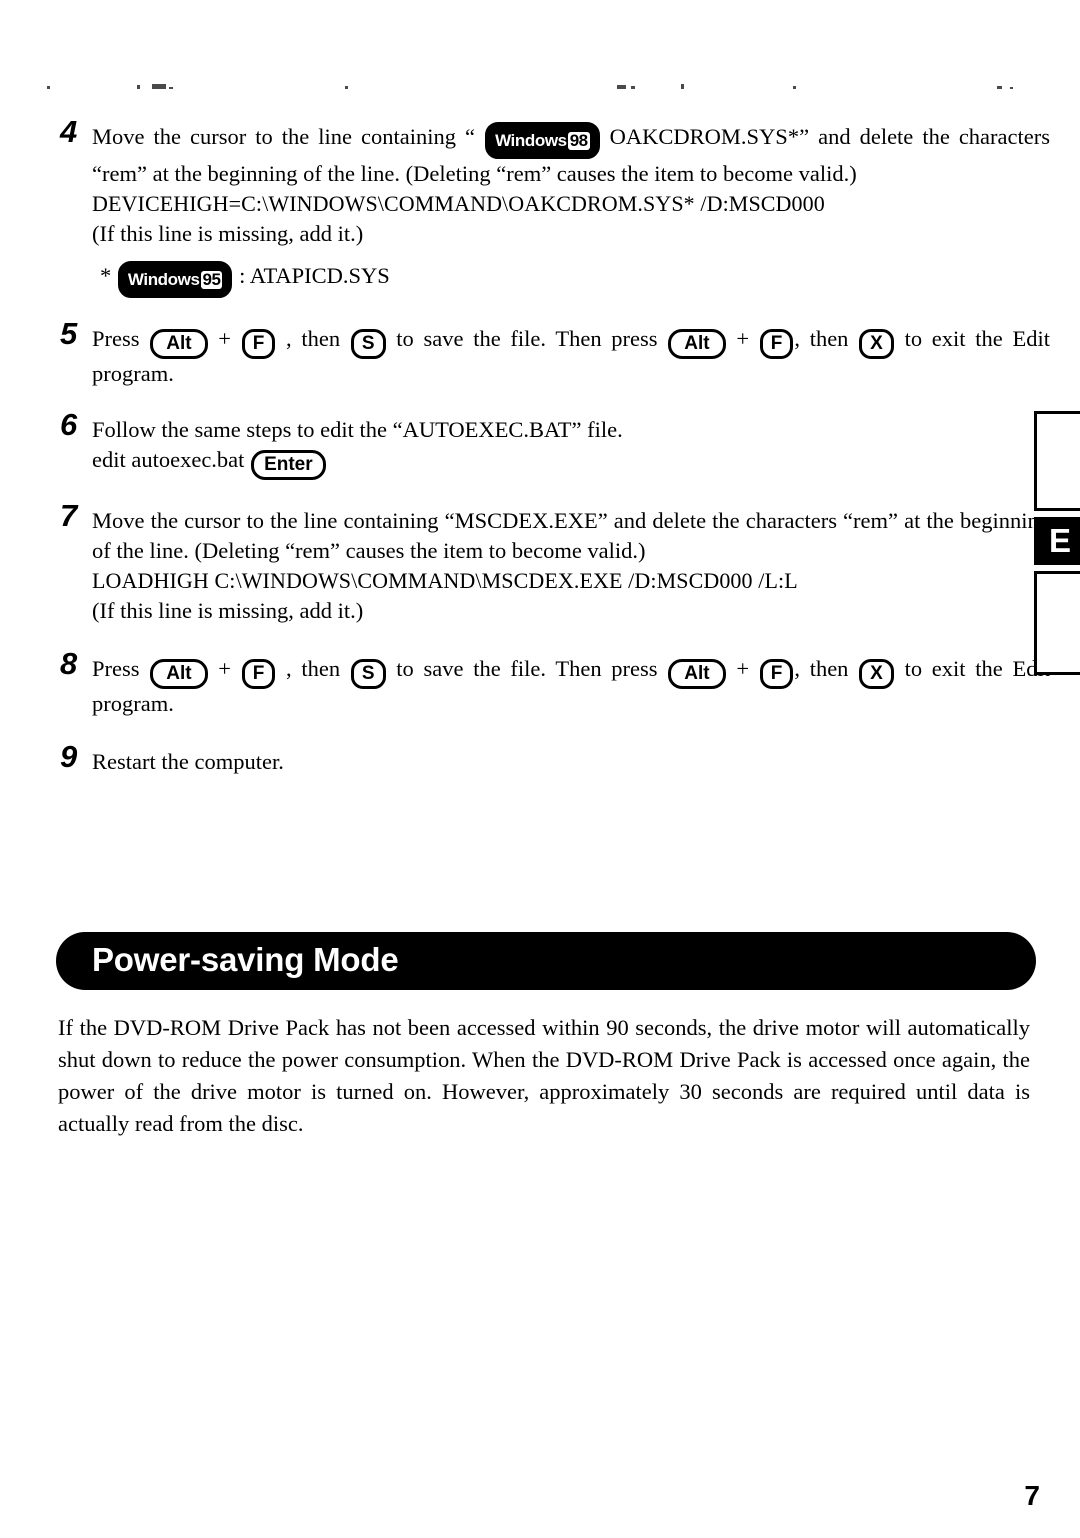  I want to click on footnote-file: : ATAPICD.SYS, so click(311, 275).